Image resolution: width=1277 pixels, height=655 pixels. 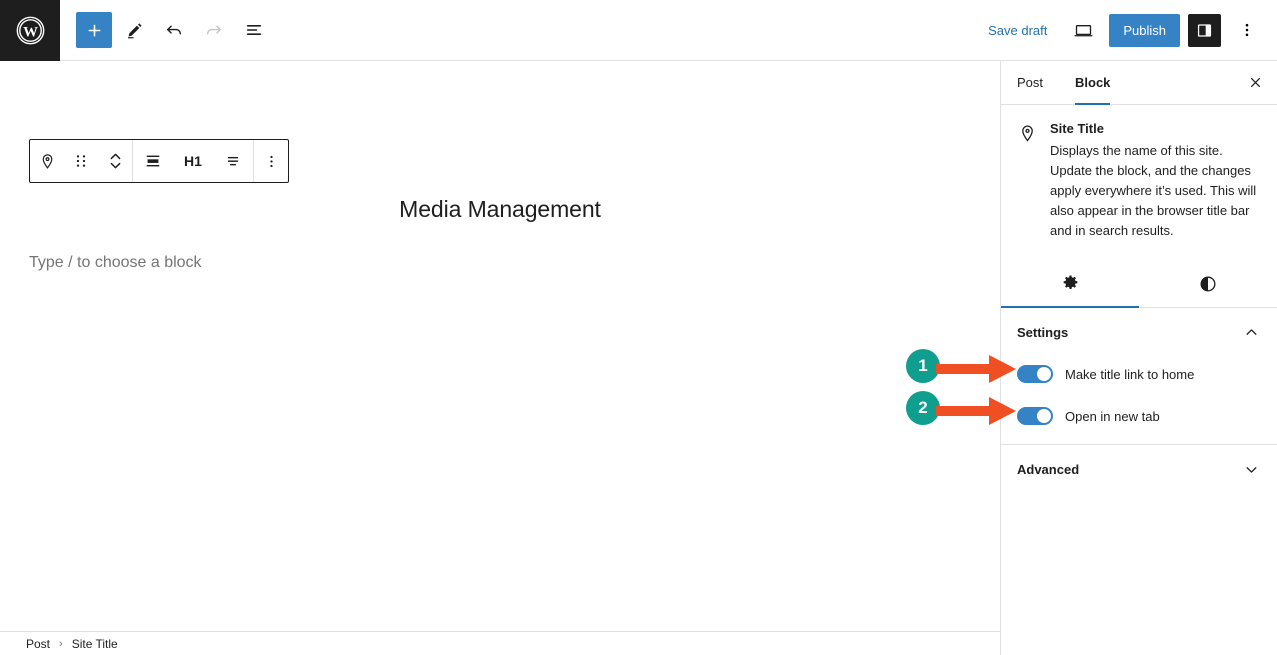 I want to click on heading-level-button: H1, so click(x=193, y=161).